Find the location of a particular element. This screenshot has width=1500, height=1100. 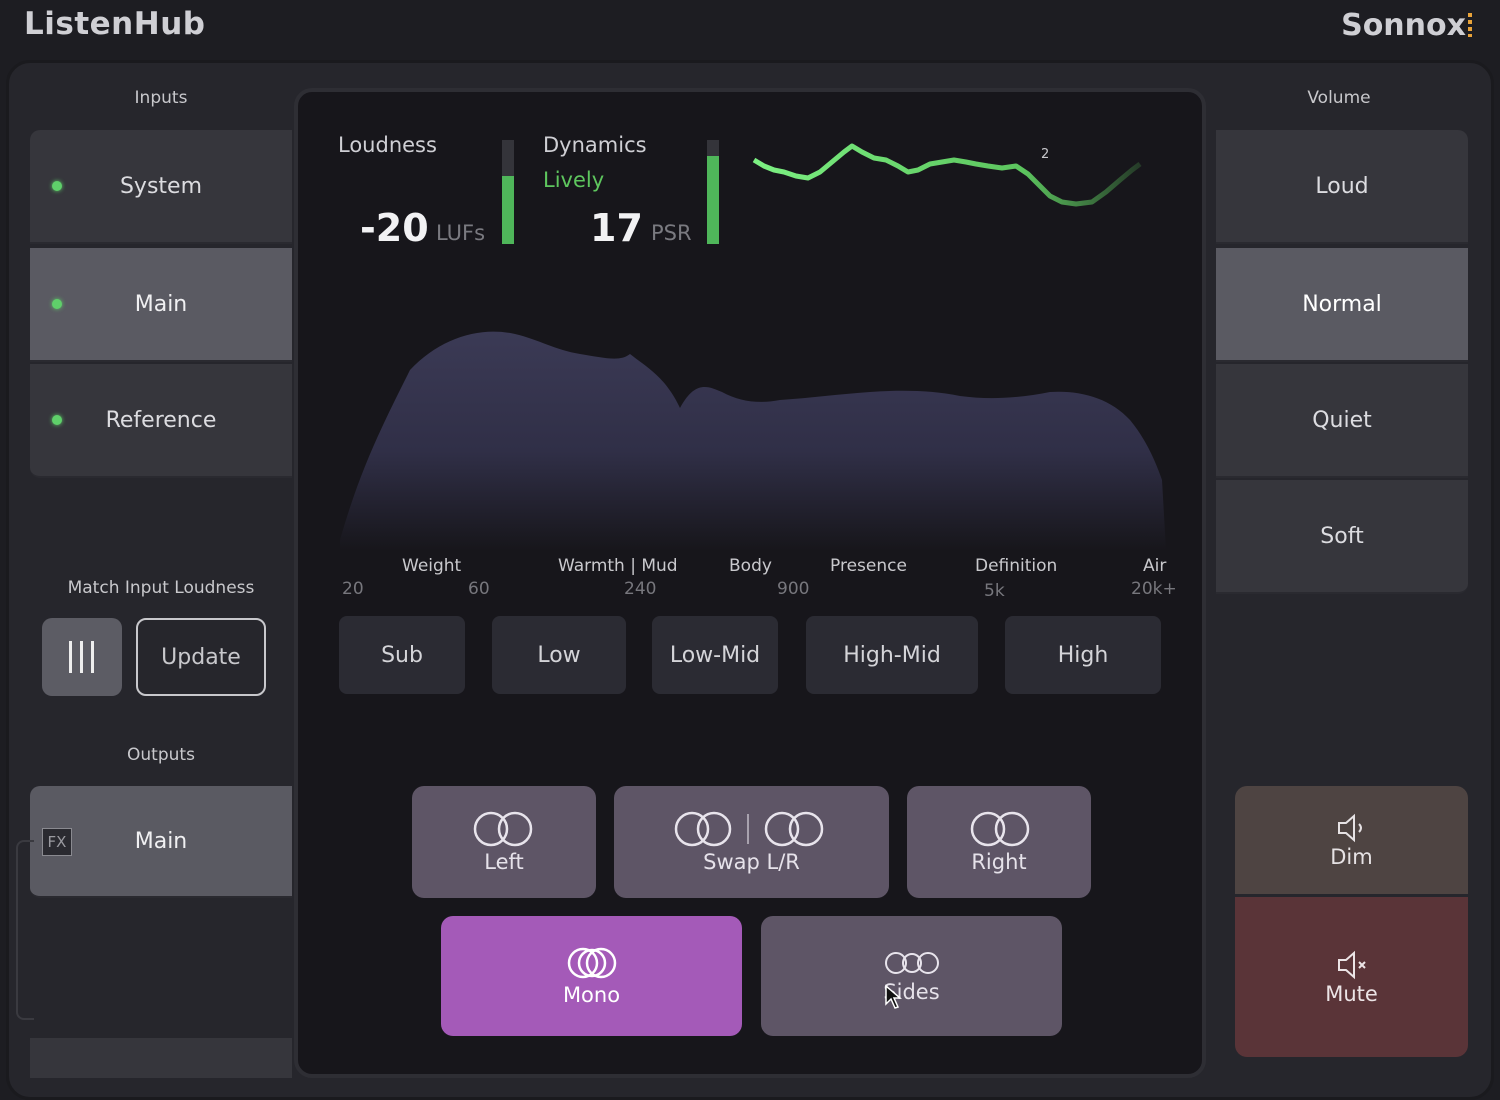

freq-5k: 5k is located at coordinates (994, 591).